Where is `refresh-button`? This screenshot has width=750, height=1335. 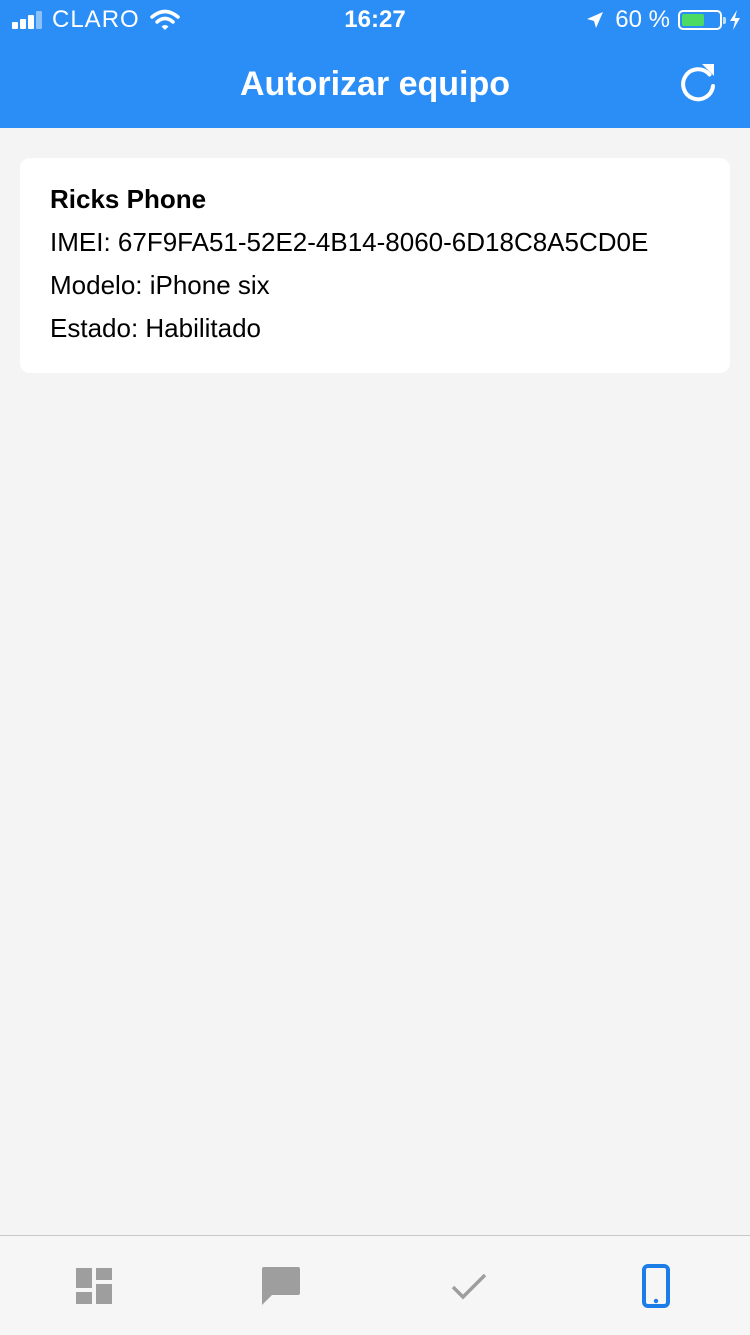
refresh-button is located at coordinates (698, 84).